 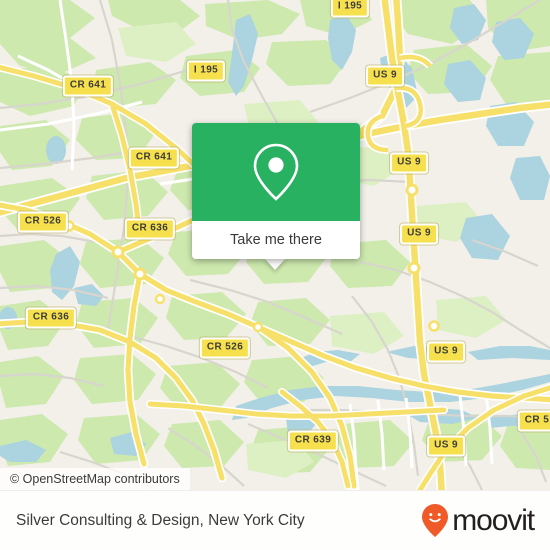 I want to click on moovit-pin-icon, so click(x=435, y=520).